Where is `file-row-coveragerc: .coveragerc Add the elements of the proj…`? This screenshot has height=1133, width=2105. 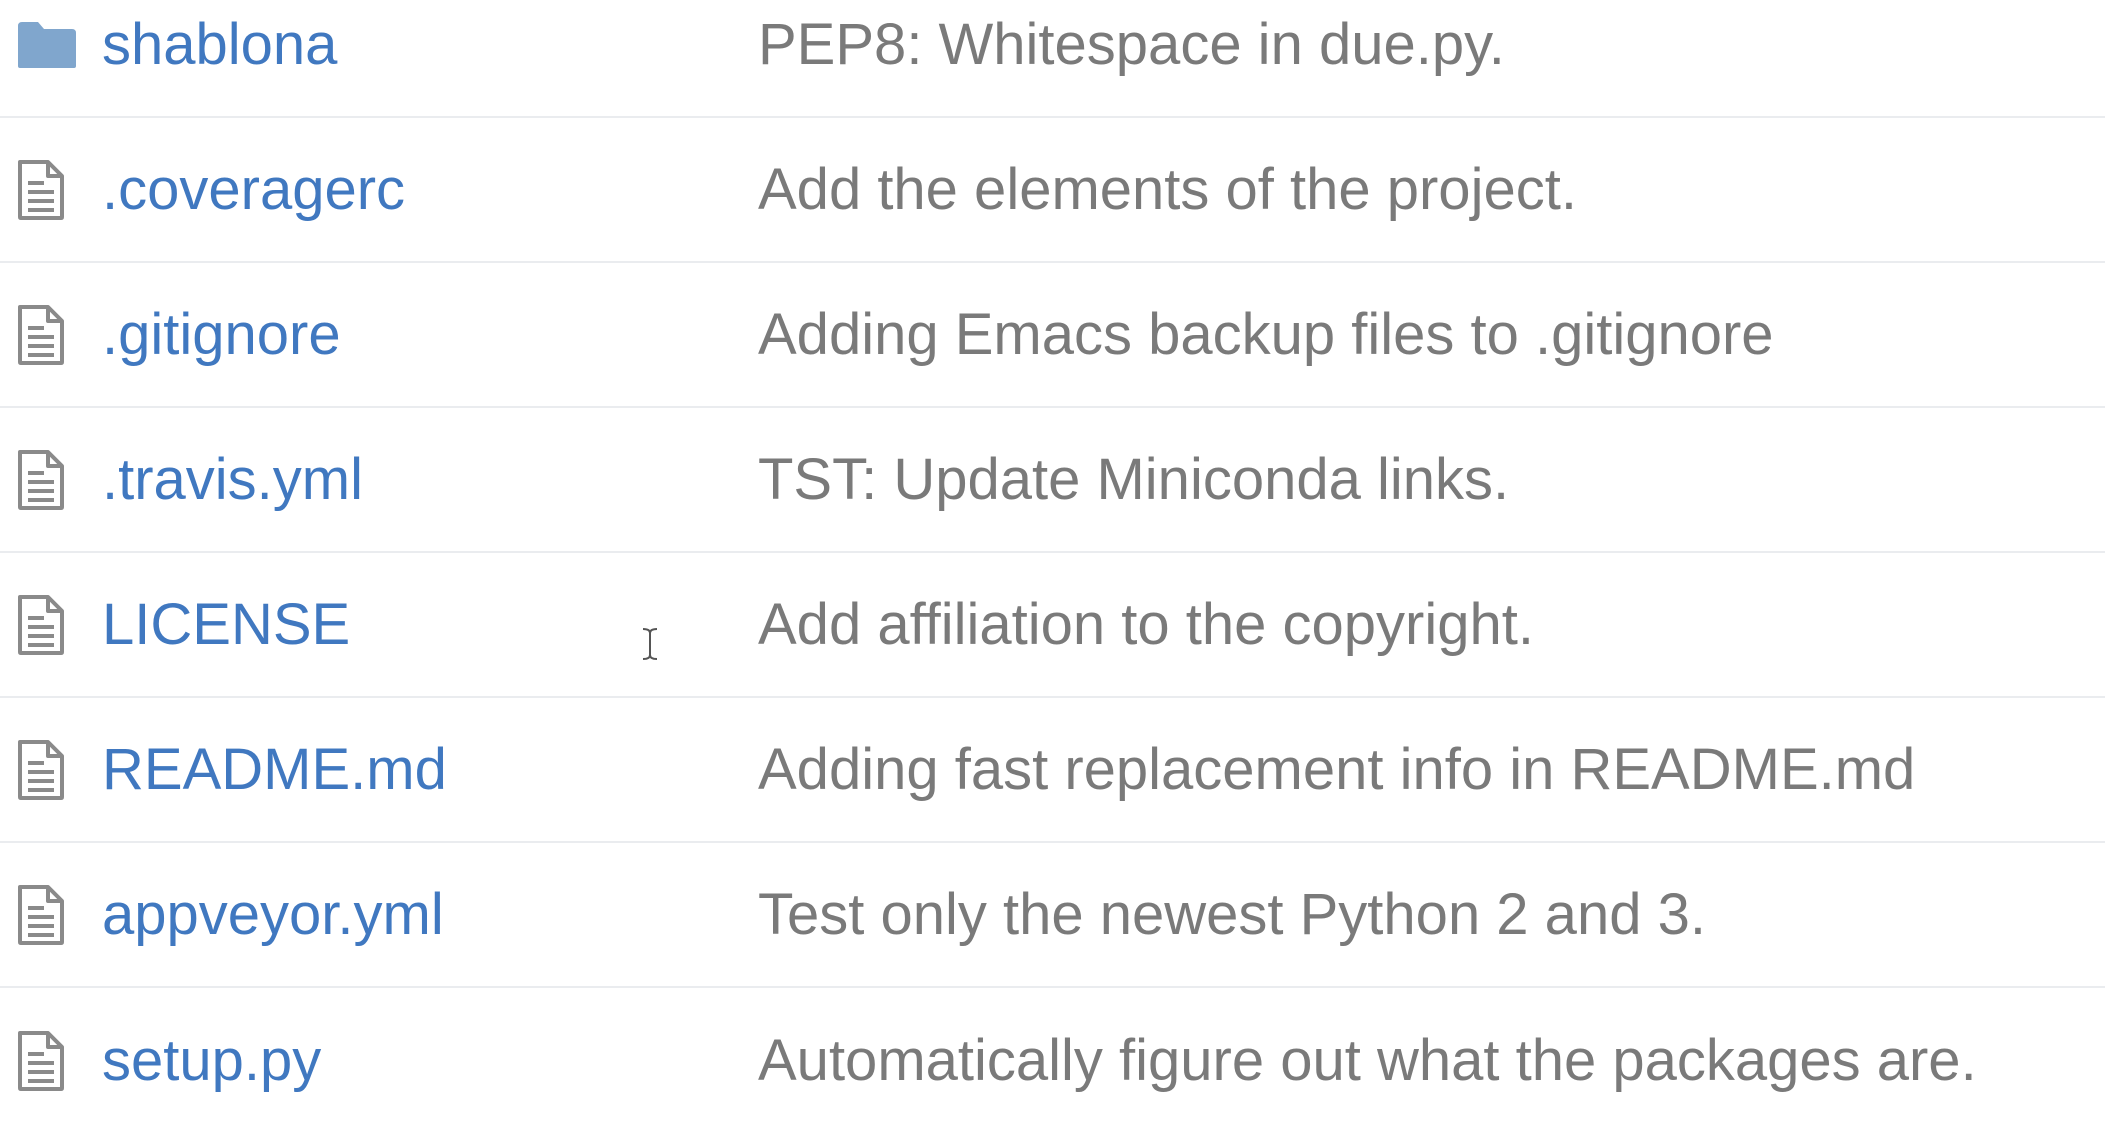 file-row-coveragerc: .coveragerc Add the elements of the proj… is located at coordinates (1052, 190).